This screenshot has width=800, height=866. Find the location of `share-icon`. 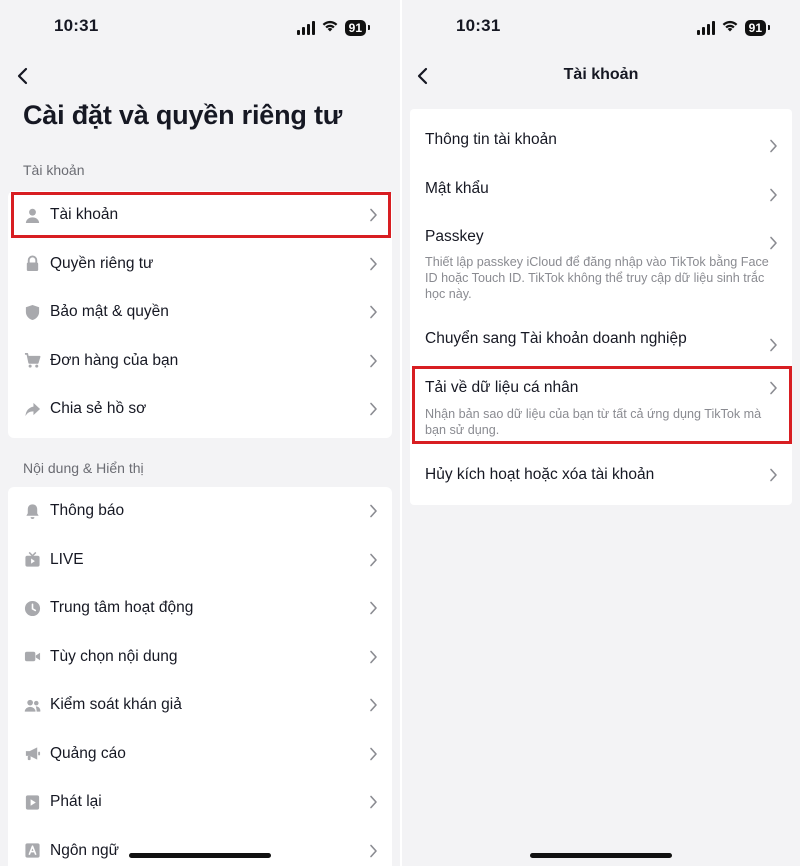

share-icon is located at coordinates (32, 409).